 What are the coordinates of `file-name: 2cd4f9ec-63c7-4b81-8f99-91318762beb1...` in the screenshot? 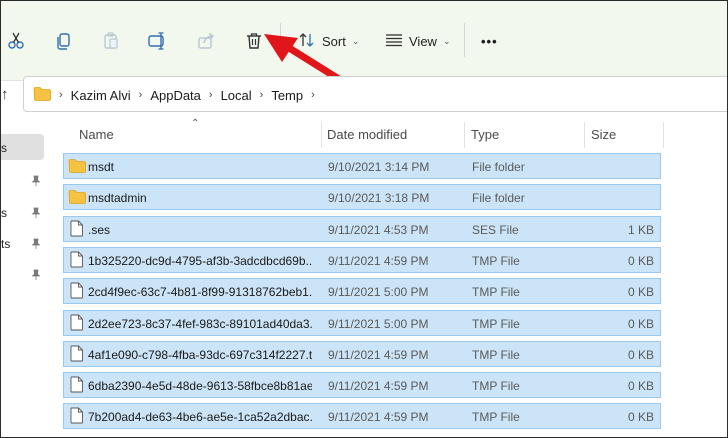 It's located at (200, 292).